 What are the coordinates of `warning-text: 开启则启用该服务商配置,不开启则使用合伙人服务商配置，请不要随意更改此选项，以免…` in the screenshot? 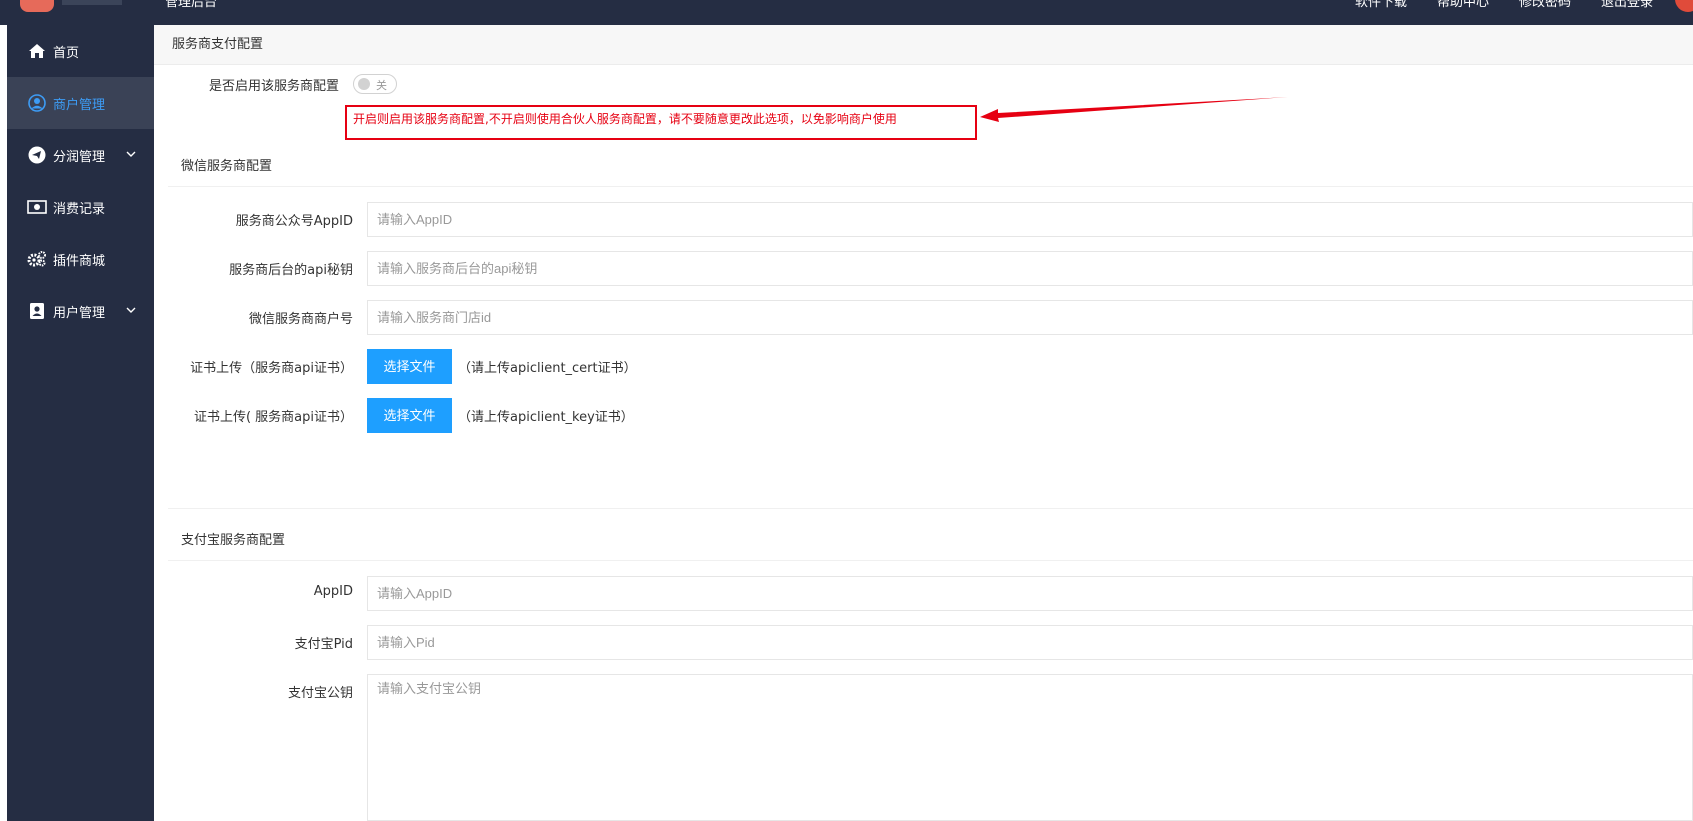 It's located at (625, 119).